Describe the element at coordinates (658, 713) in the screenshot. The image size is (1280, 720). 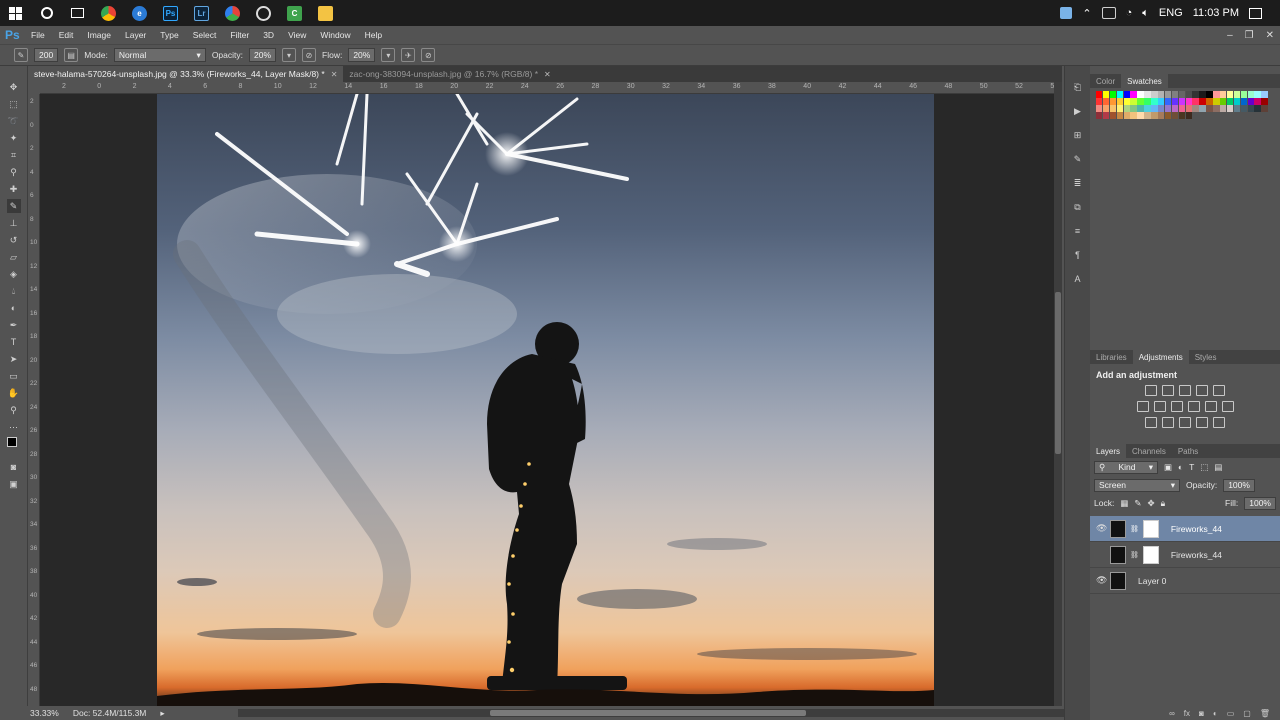
I see `horizontal-scrollbar` at that location.